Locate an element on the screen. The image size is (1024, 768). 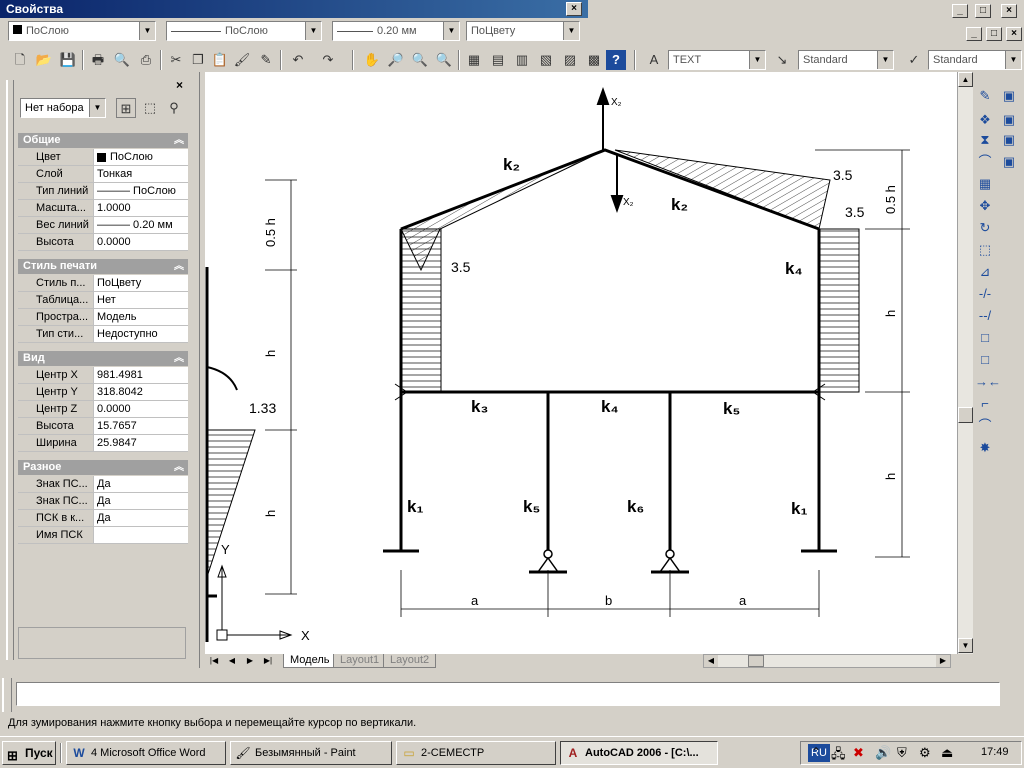
property-row: Слой Тонкая is located at coordinates (103, 174).